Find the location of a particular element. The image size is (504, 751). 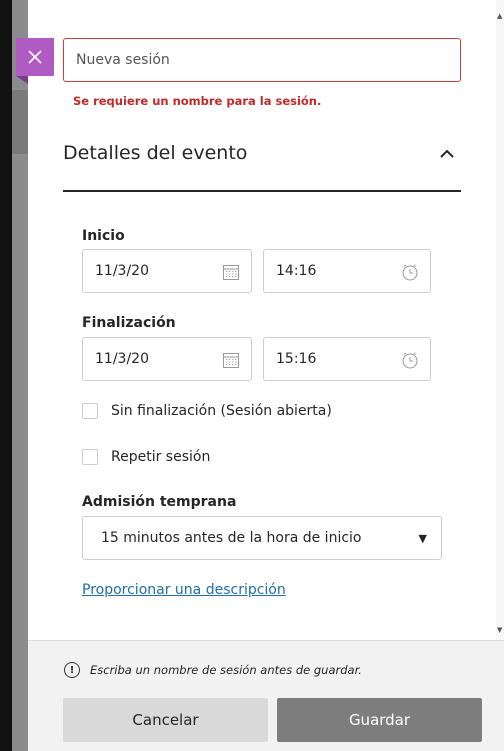

no-end-checkbox is located at coordinates (90, 411).